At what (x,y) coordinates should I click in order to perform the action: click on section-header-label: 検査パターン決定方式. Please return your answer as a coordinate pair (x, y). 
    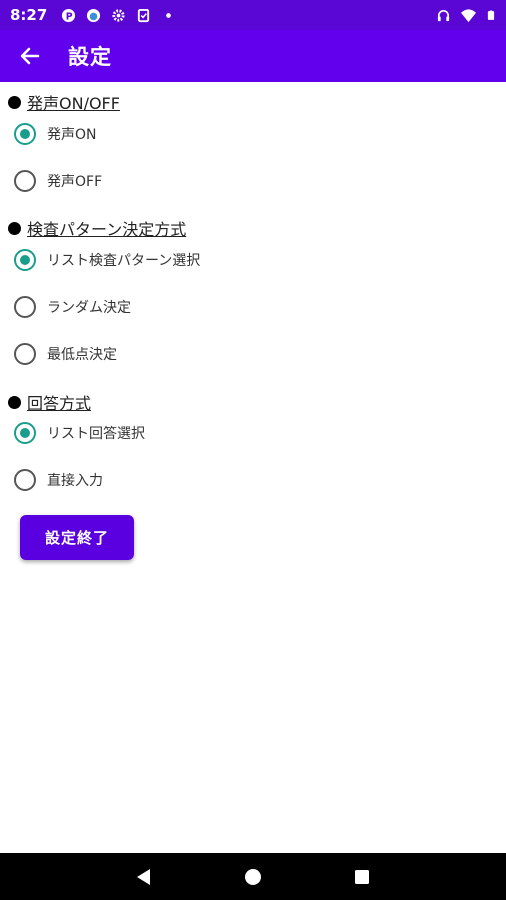
    Looking at the image, I should click on (107, 229).